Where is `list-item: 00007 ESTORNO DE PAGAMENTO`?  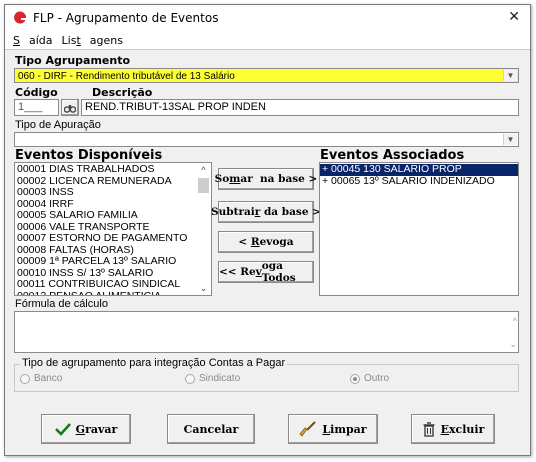 list-item: 00007 ESTORNO DE PAGAMENTO is located at coordinates (113, 238).